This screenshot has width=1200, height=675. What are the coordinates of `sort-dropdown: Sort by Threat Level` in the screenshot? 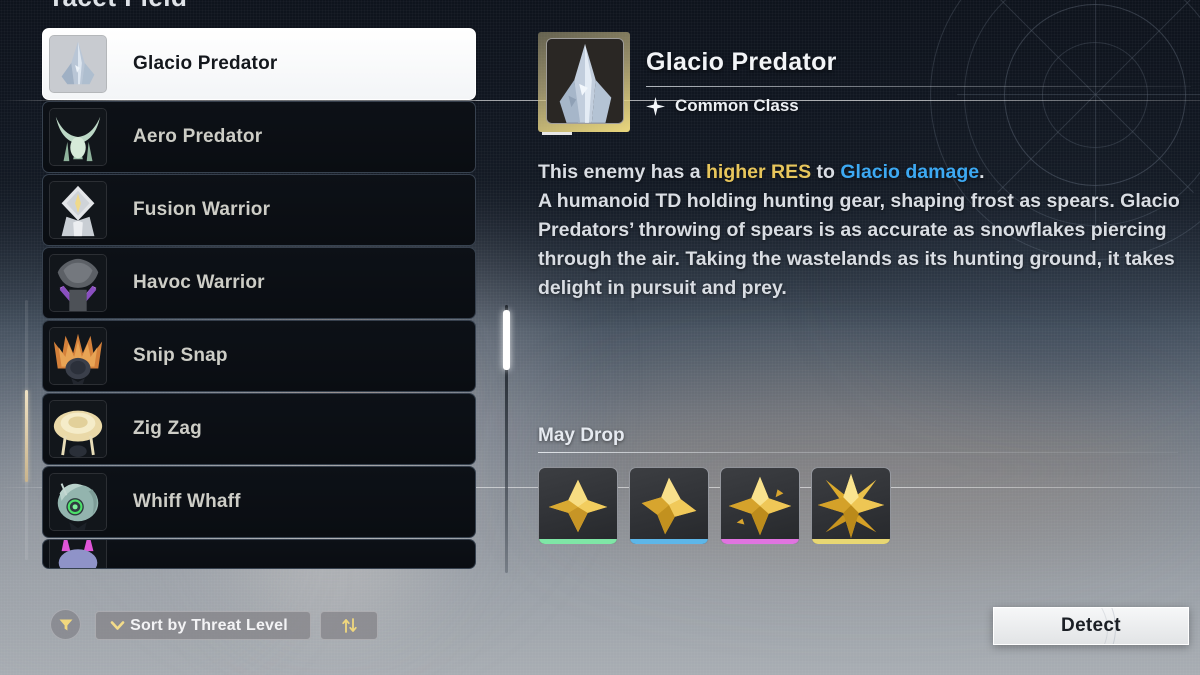 It's located at (203, 625).